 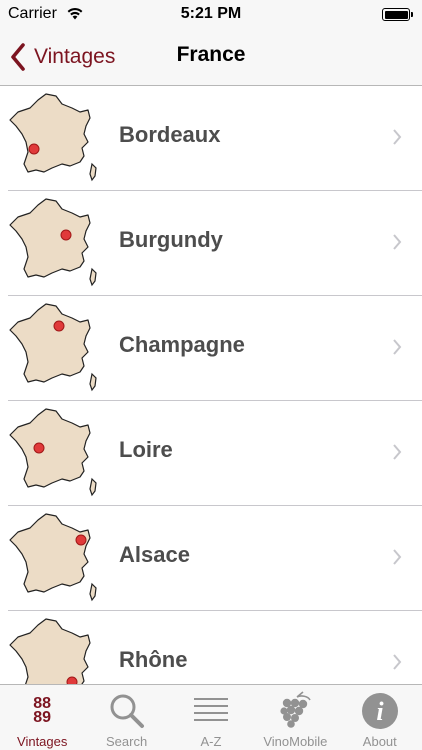 I want to click on region-label: Champagne, so click(x=182, y=344).